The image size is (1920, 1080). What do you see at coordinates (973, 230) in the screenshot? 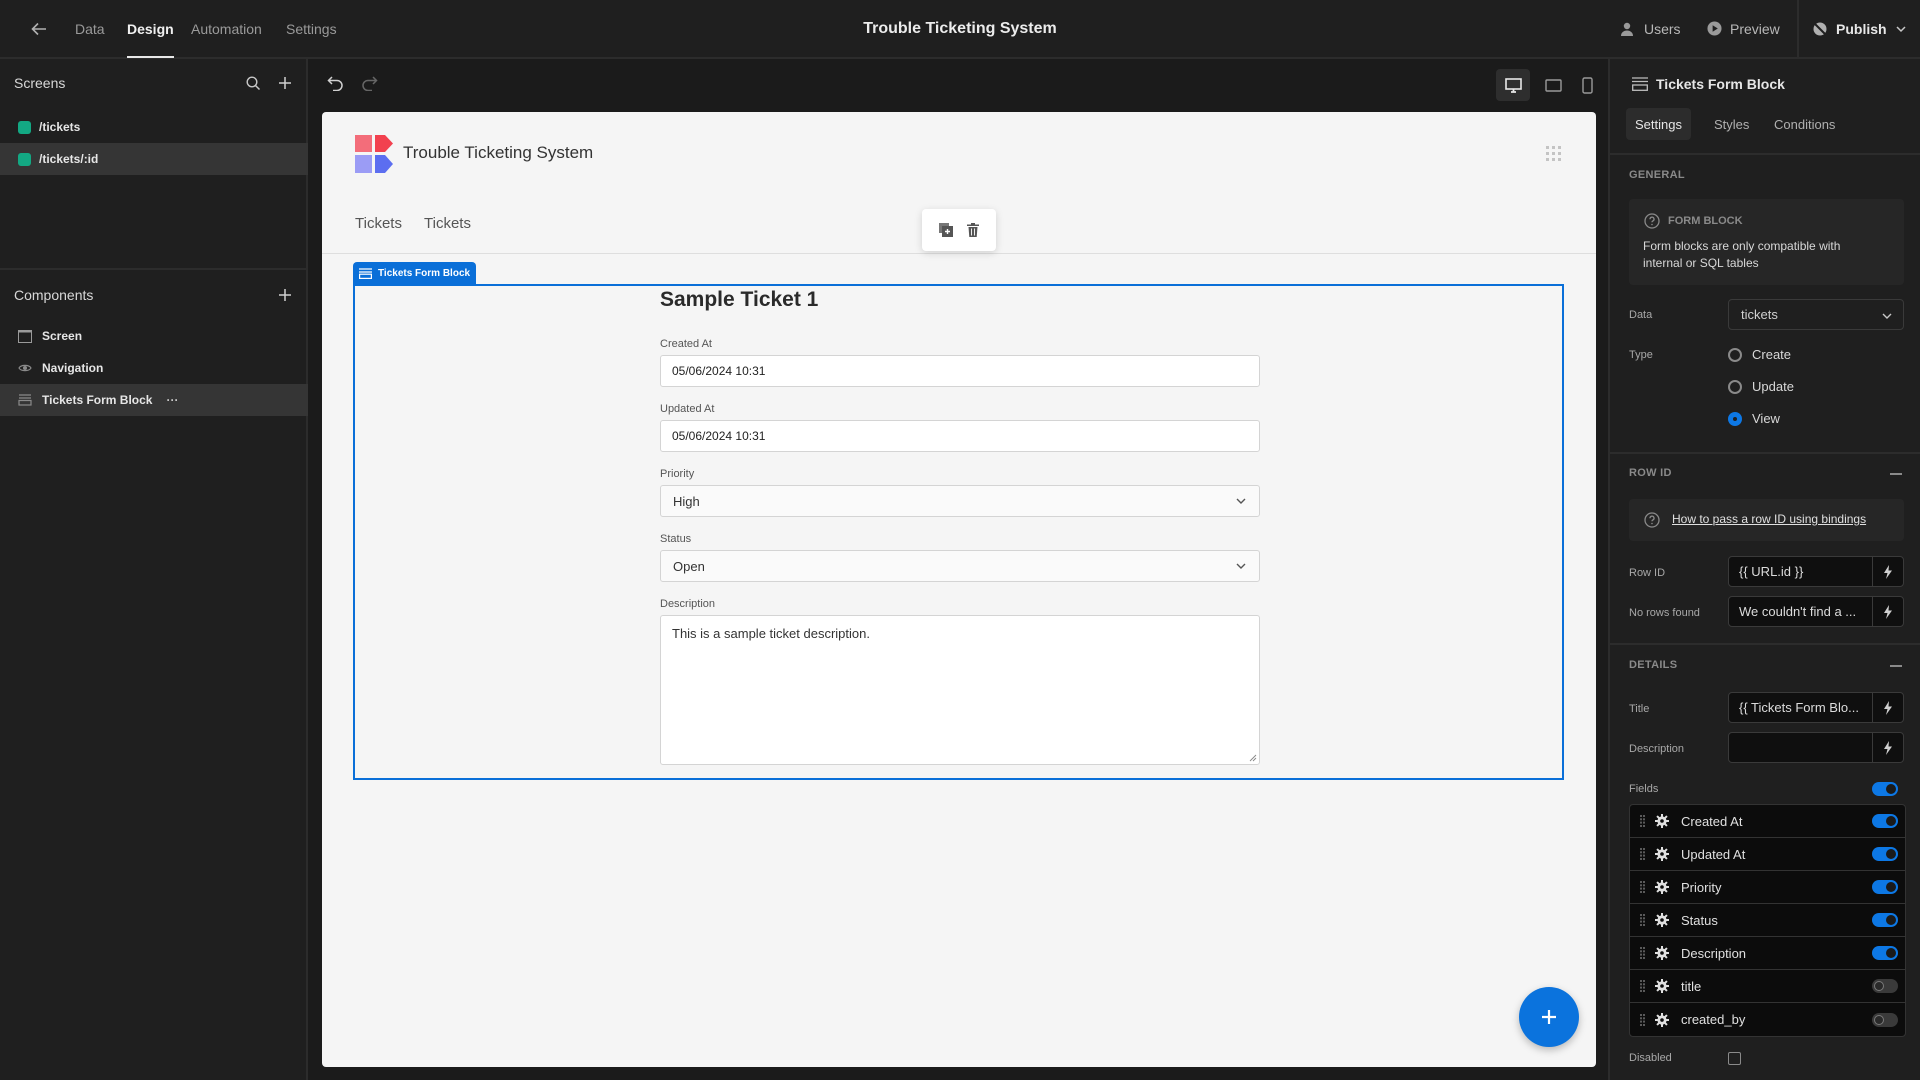
I see `trash-icon` at bounding box center [973, 230].